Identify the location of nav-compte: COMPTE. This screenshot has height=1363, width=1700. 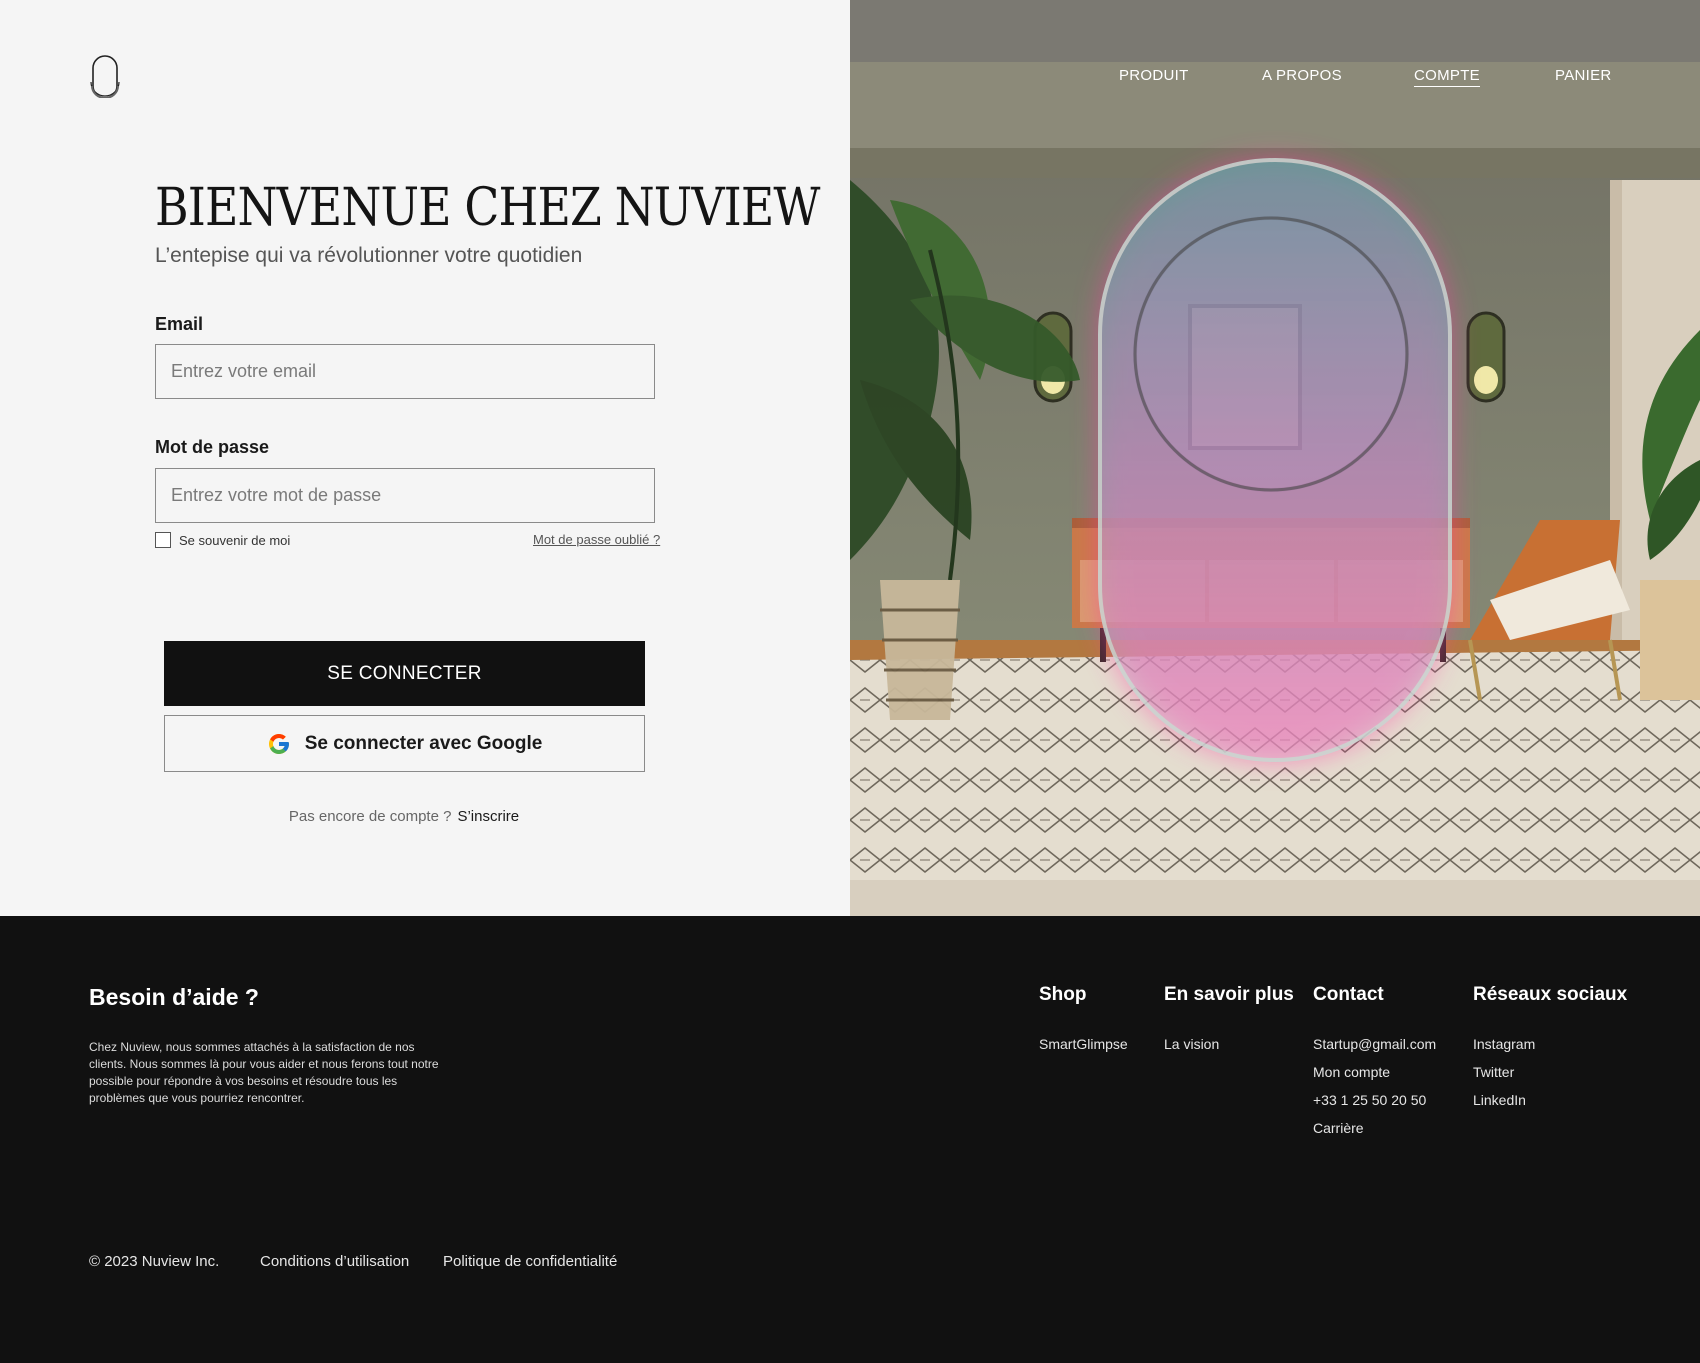
(1447, 77).